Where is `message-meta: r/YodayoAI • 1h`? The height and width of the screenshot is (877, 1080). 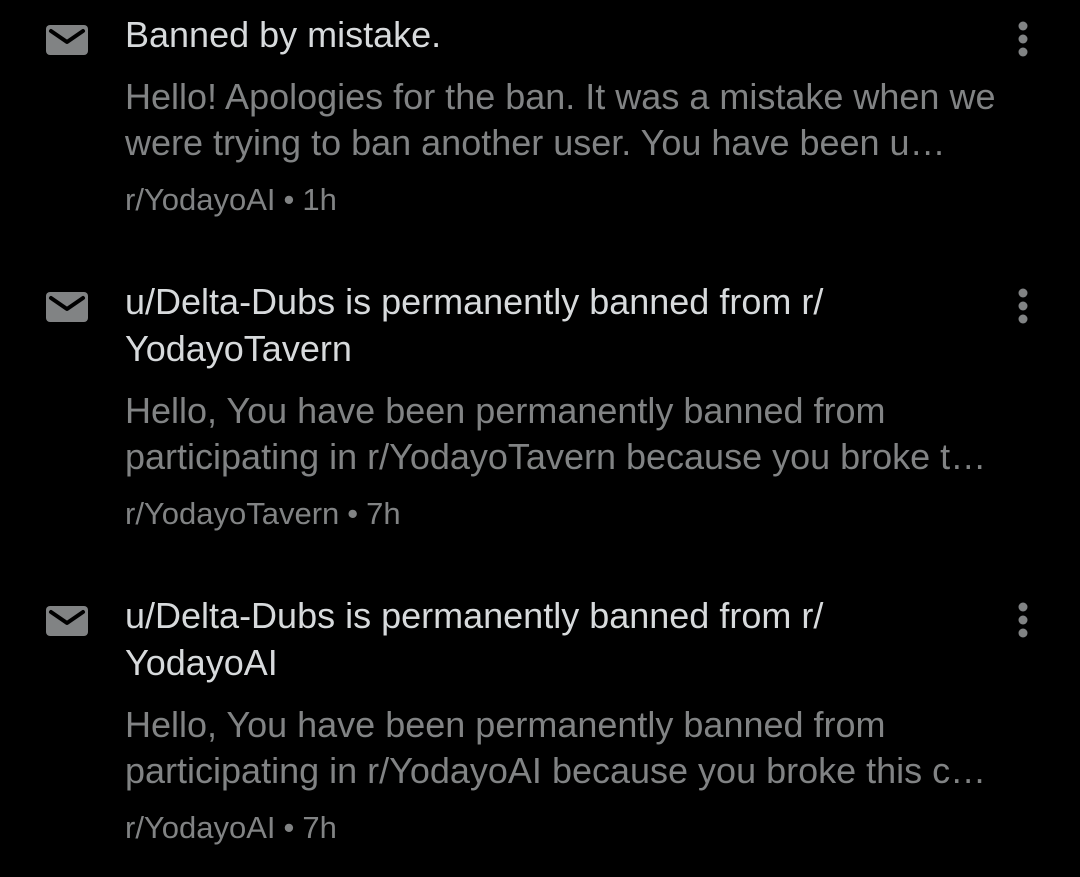
message-meta: r/YodayoAI • 1h is located at coordinates (590, 200).